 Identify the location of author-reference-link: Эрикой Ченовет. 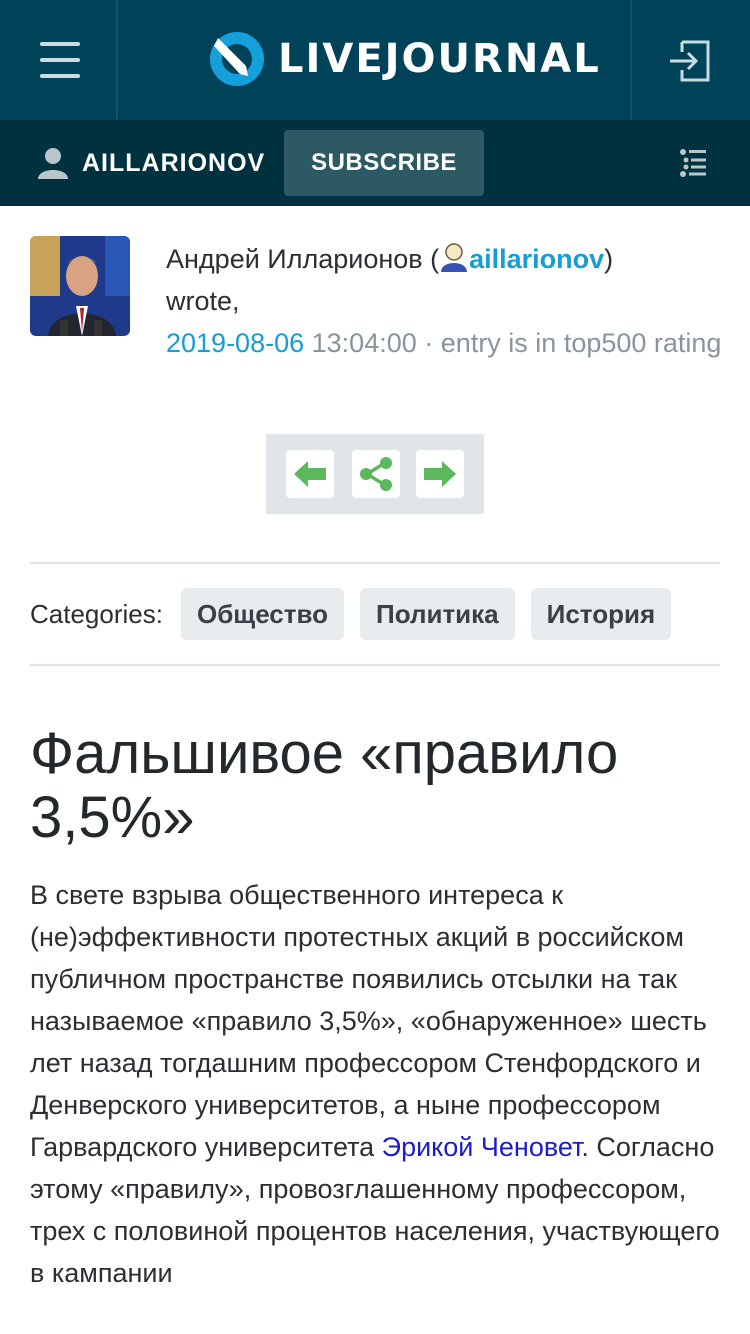
(482, 1147).